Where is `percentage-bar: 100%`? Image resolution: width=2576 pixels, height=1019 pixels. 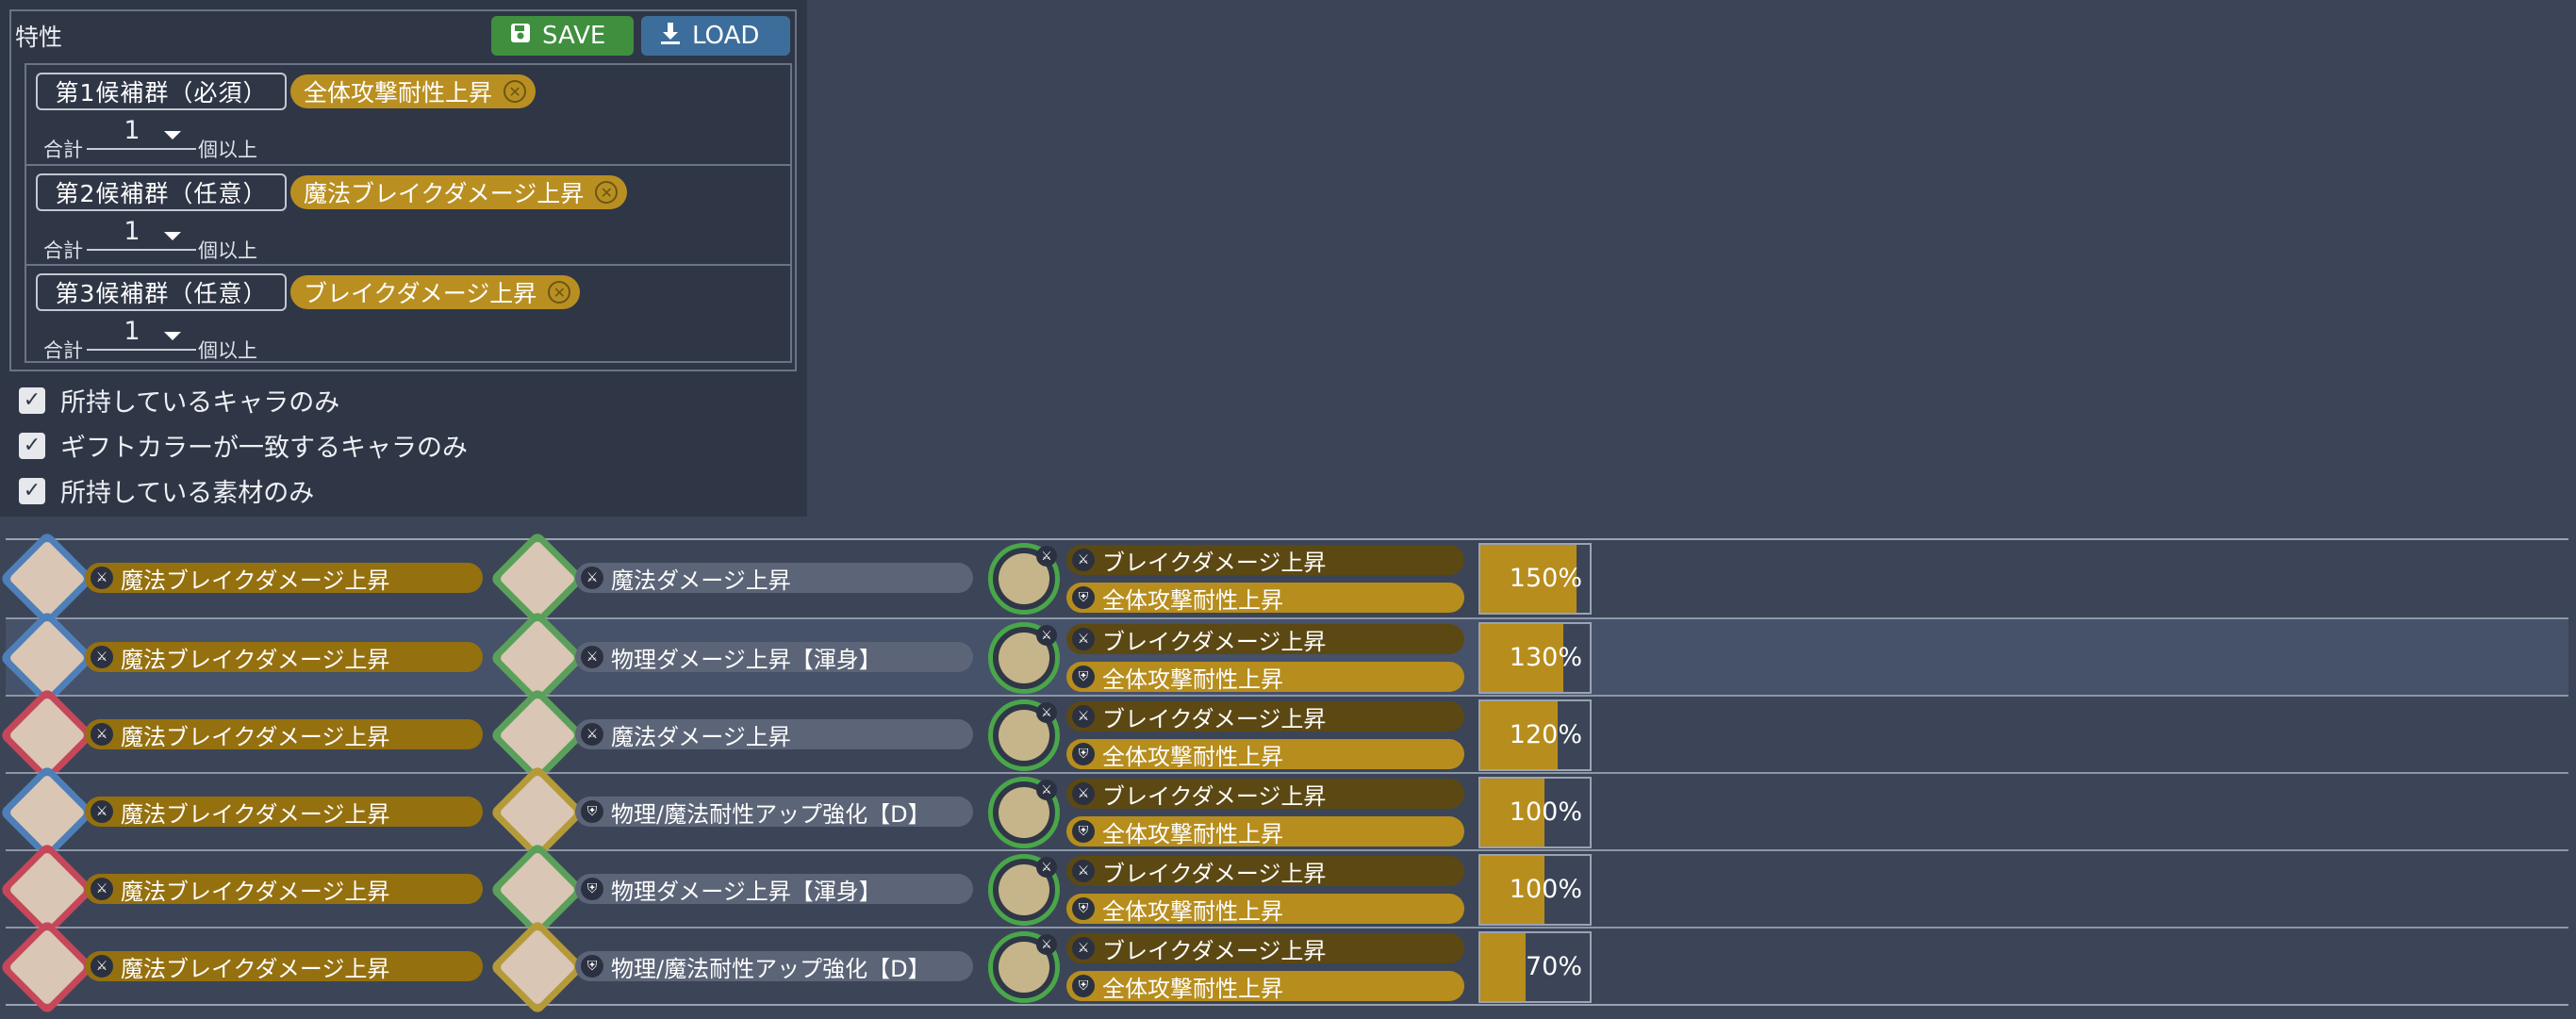 percentage-bar: 100% is located at coordinates (1535, 813).